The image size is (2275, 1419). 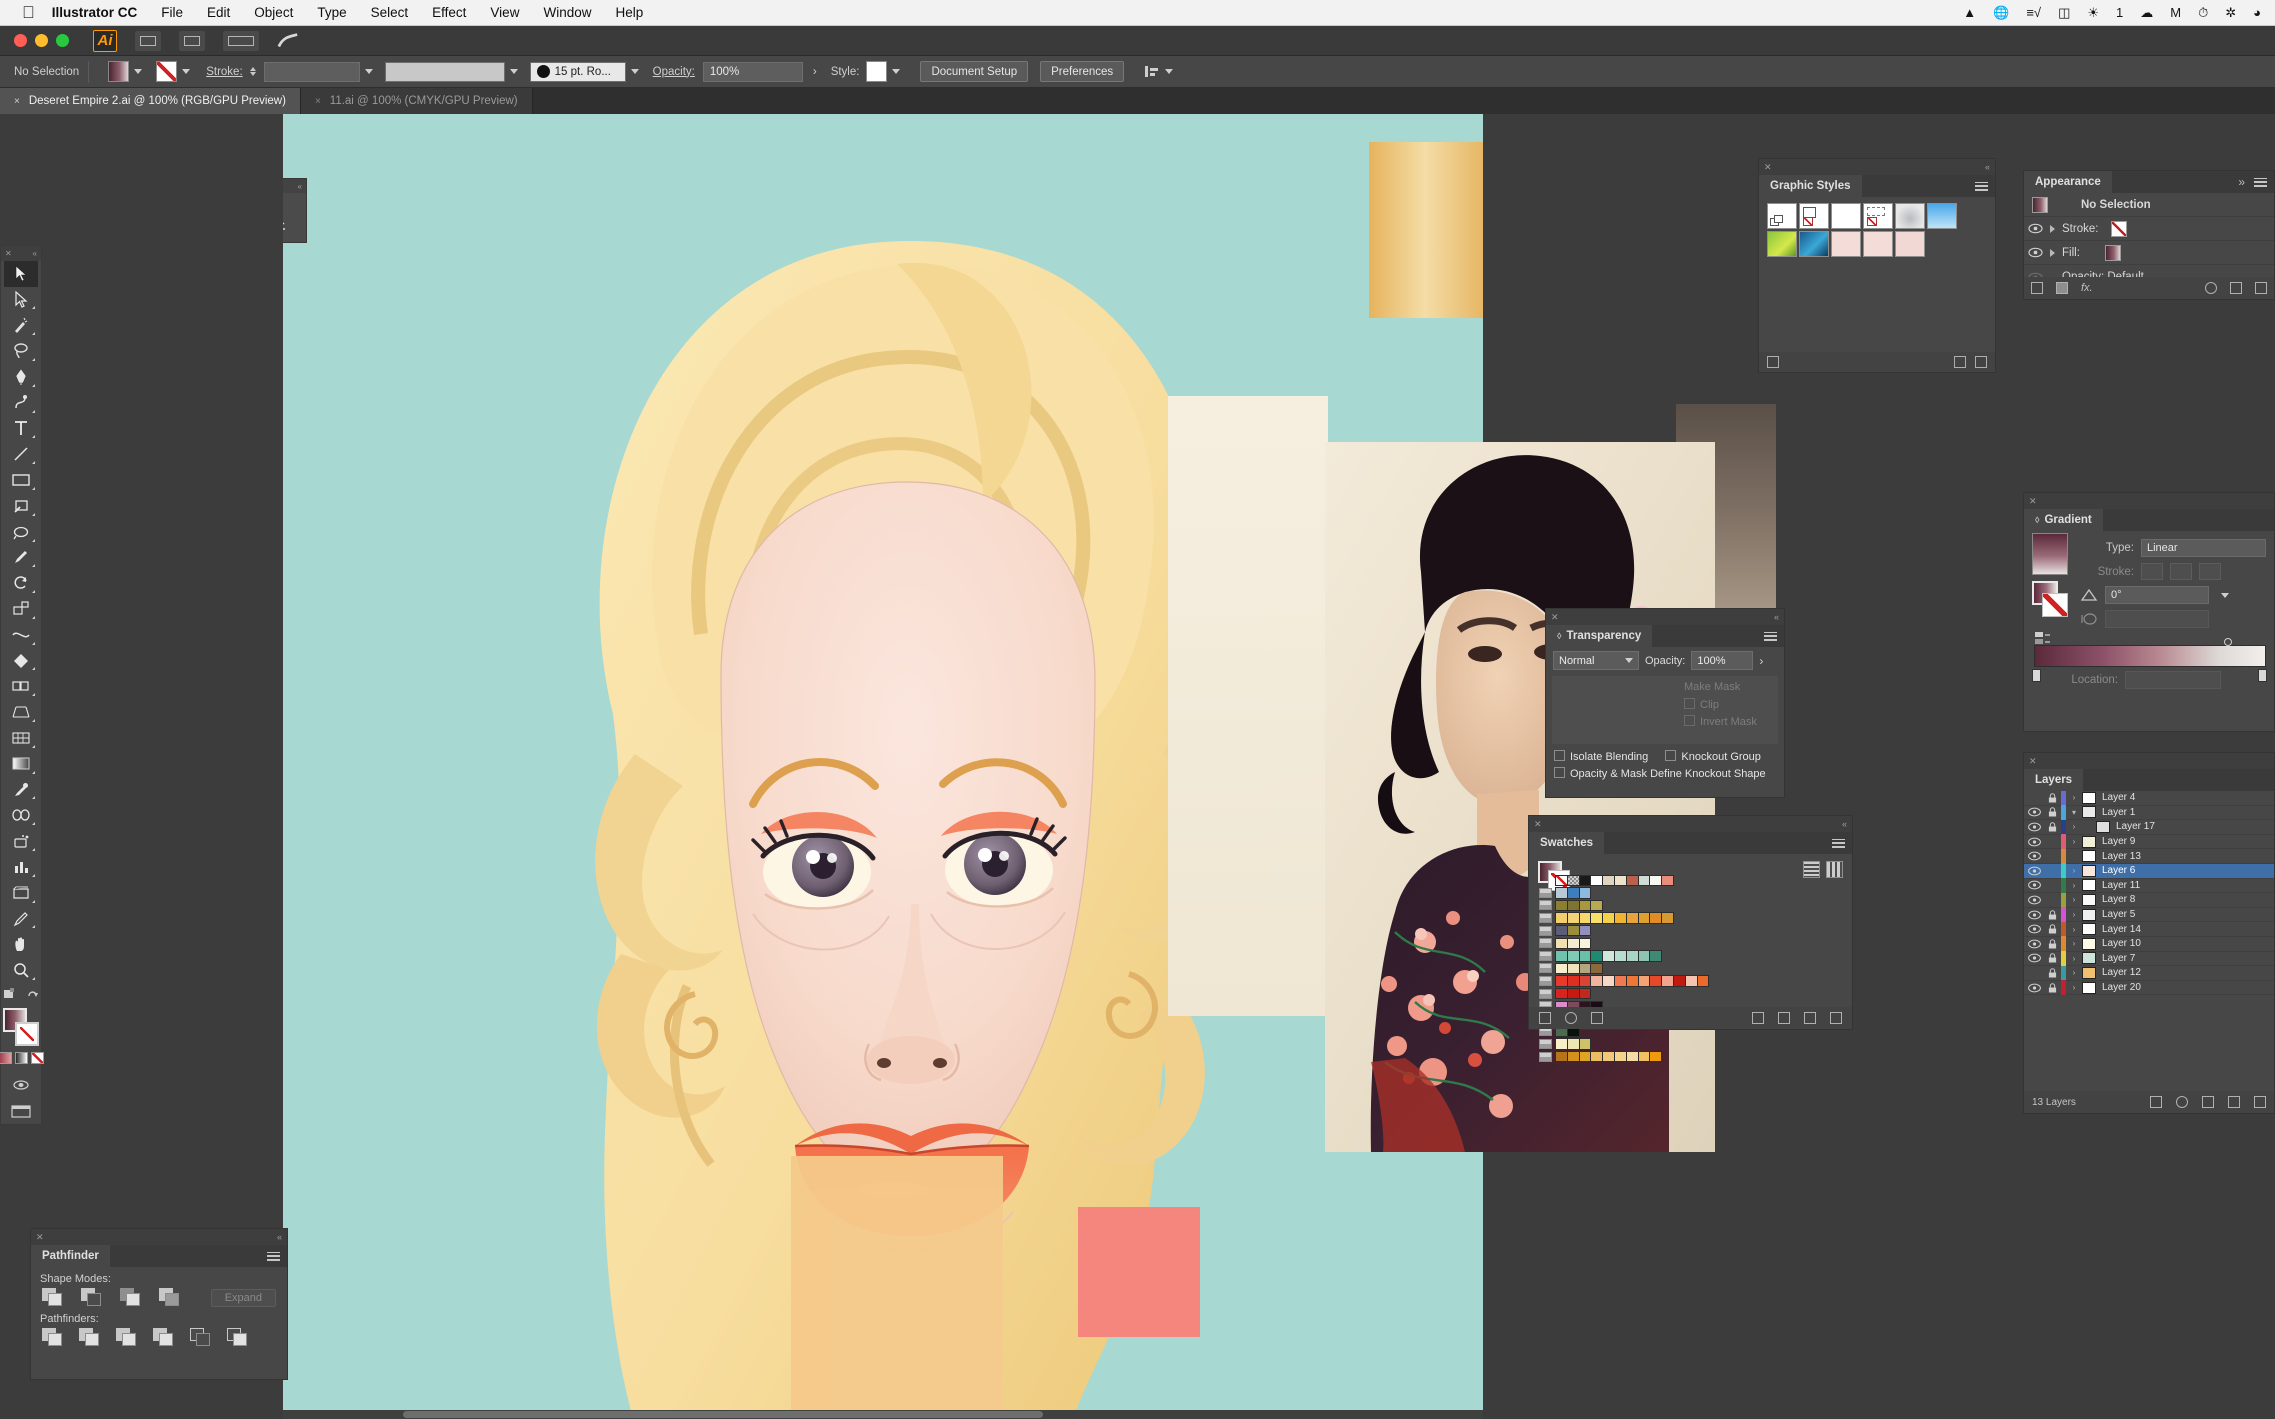 I want to click on direct-selection-tool, so click(x=21, y=300).